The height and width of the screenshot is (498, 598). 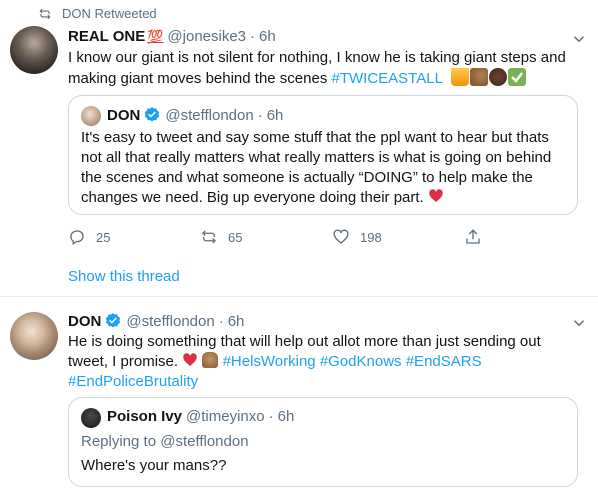 What do you see at coordinates (154, 465) in the screenshot?
I see `quoted-text: Where's your mans??` at bounding box center [154, 465].